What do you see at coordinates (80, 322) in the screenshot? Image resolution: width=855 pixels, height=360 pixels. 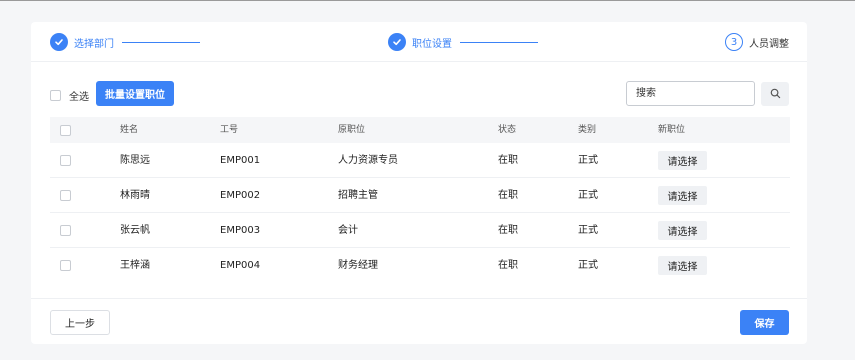 I see `previous-step-button: 上一步` at bounding box center [80, 322].